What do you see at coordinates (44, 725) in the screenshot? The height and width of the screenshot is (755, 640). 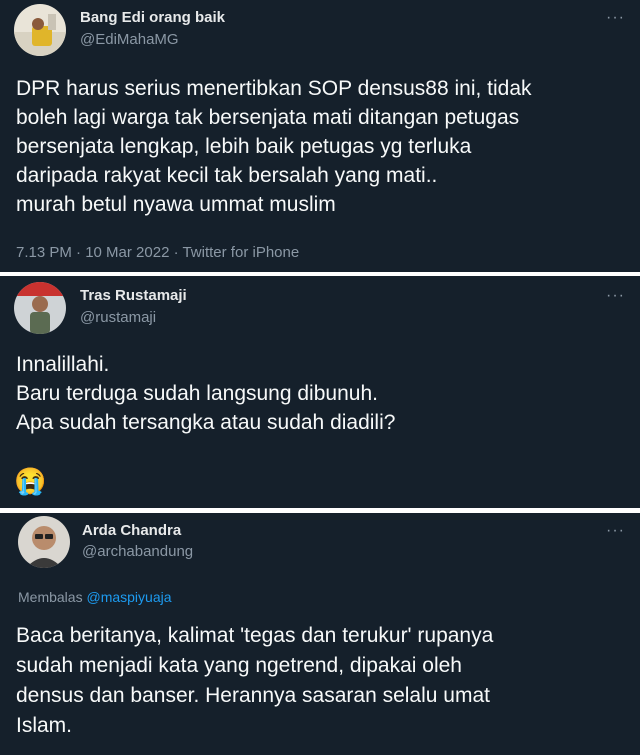 I see `tweet-text-line: Islam.` at bounding box center [44, 725].